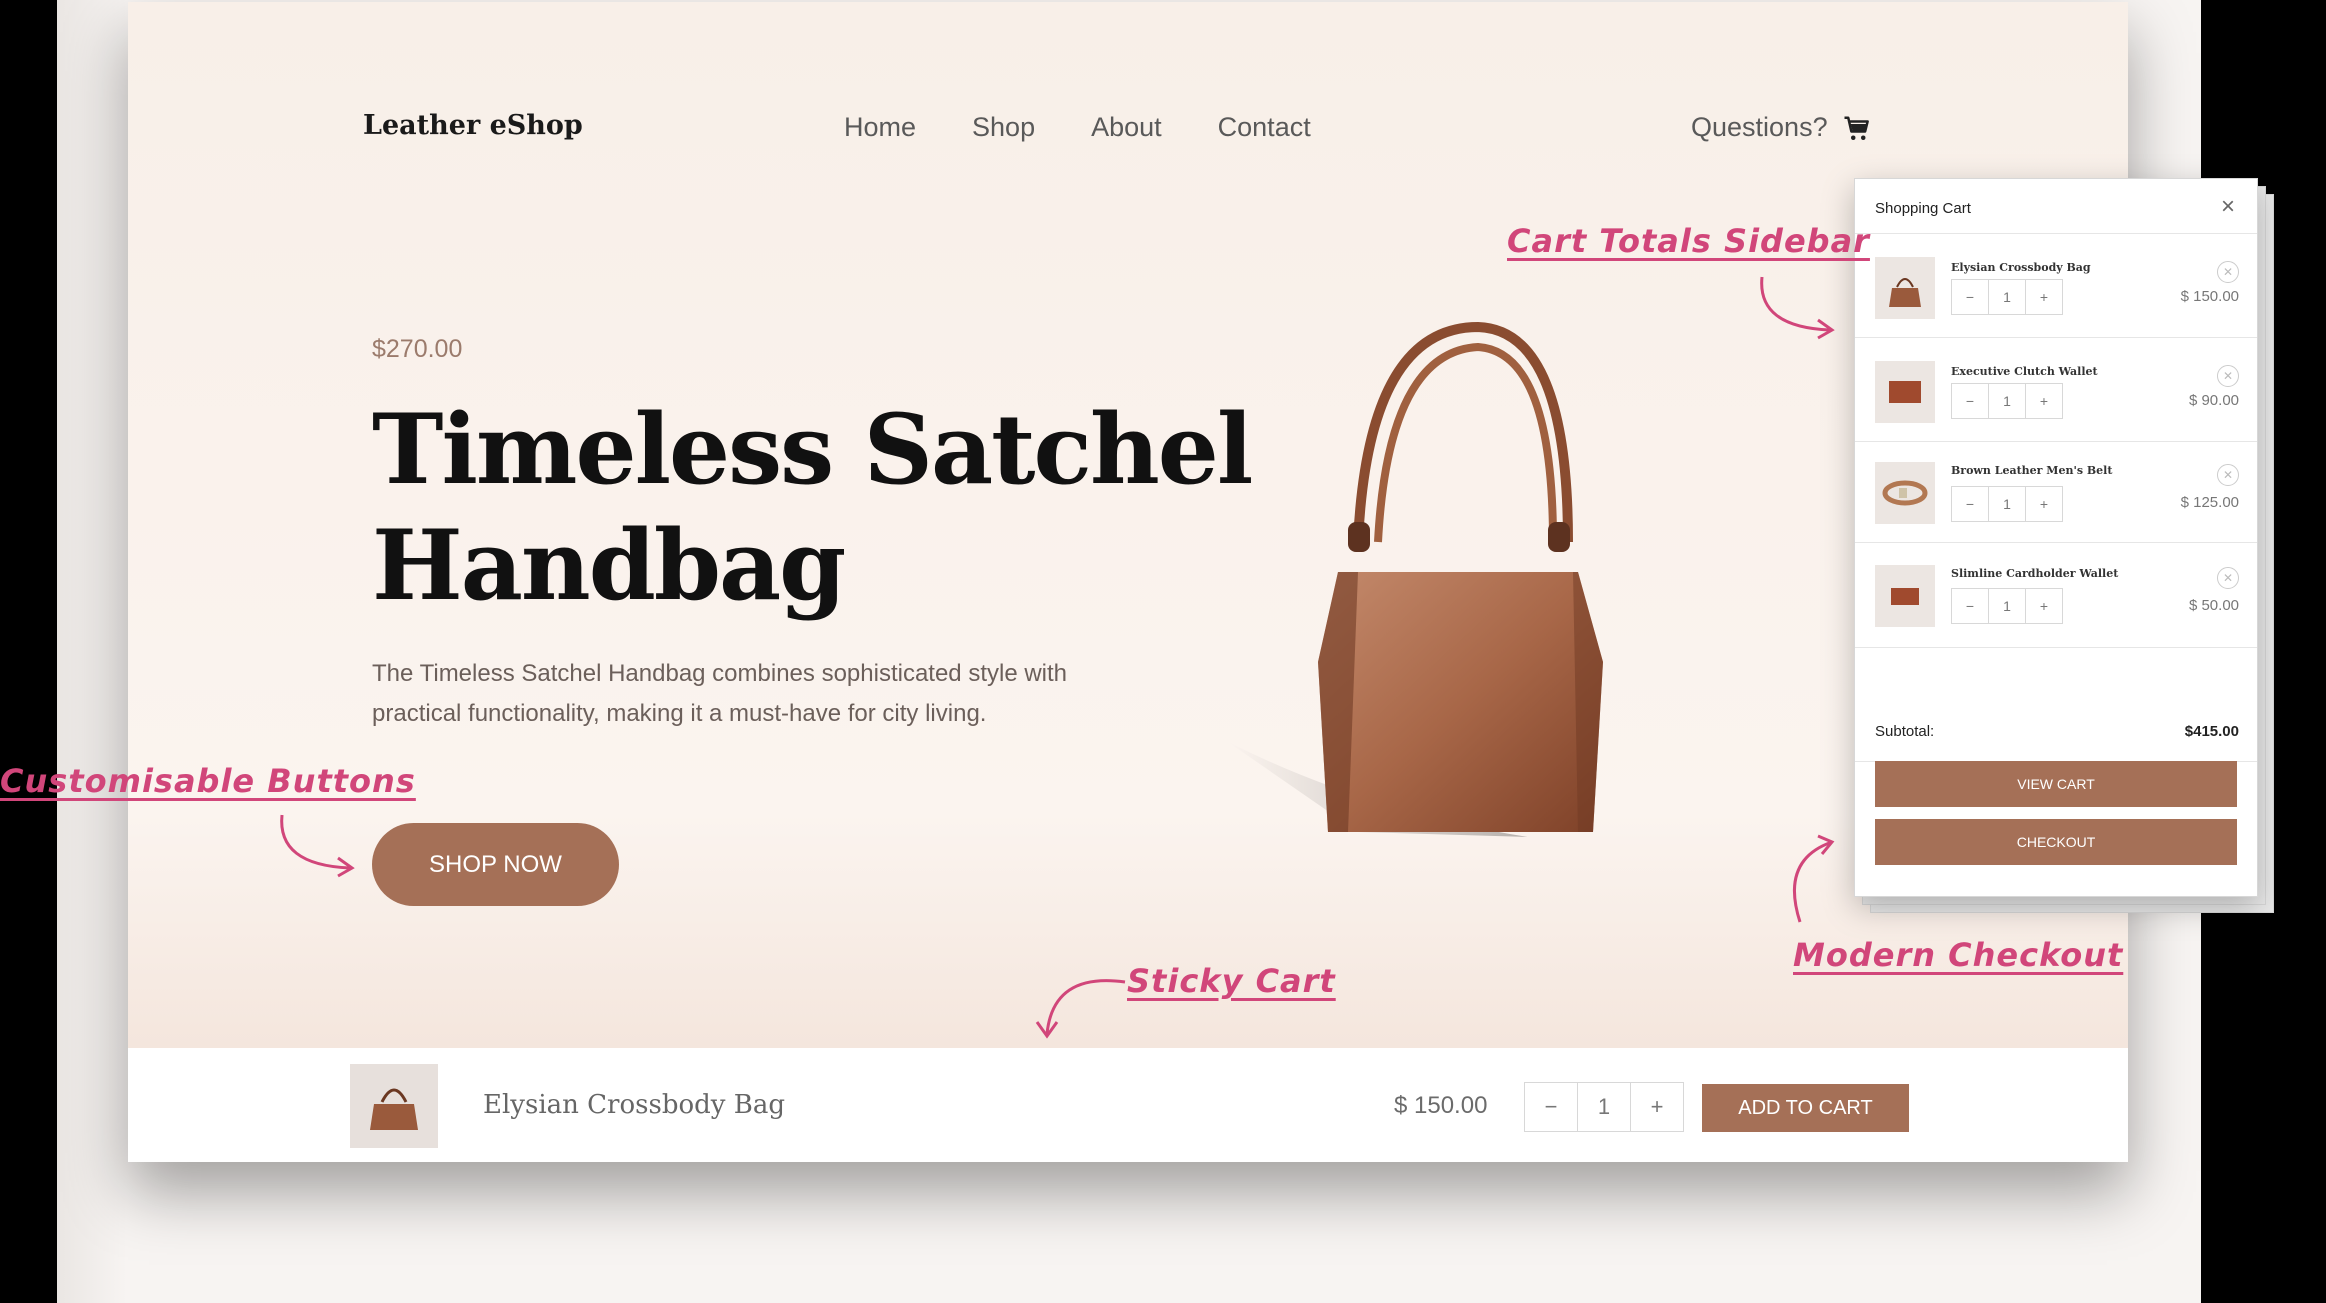 This screenshot has height=1303, width=2326. Describe the element at coordinates (1805, 1108) in the screenshot. I see `add-to-cart-button: ADD TO CART` at that location.